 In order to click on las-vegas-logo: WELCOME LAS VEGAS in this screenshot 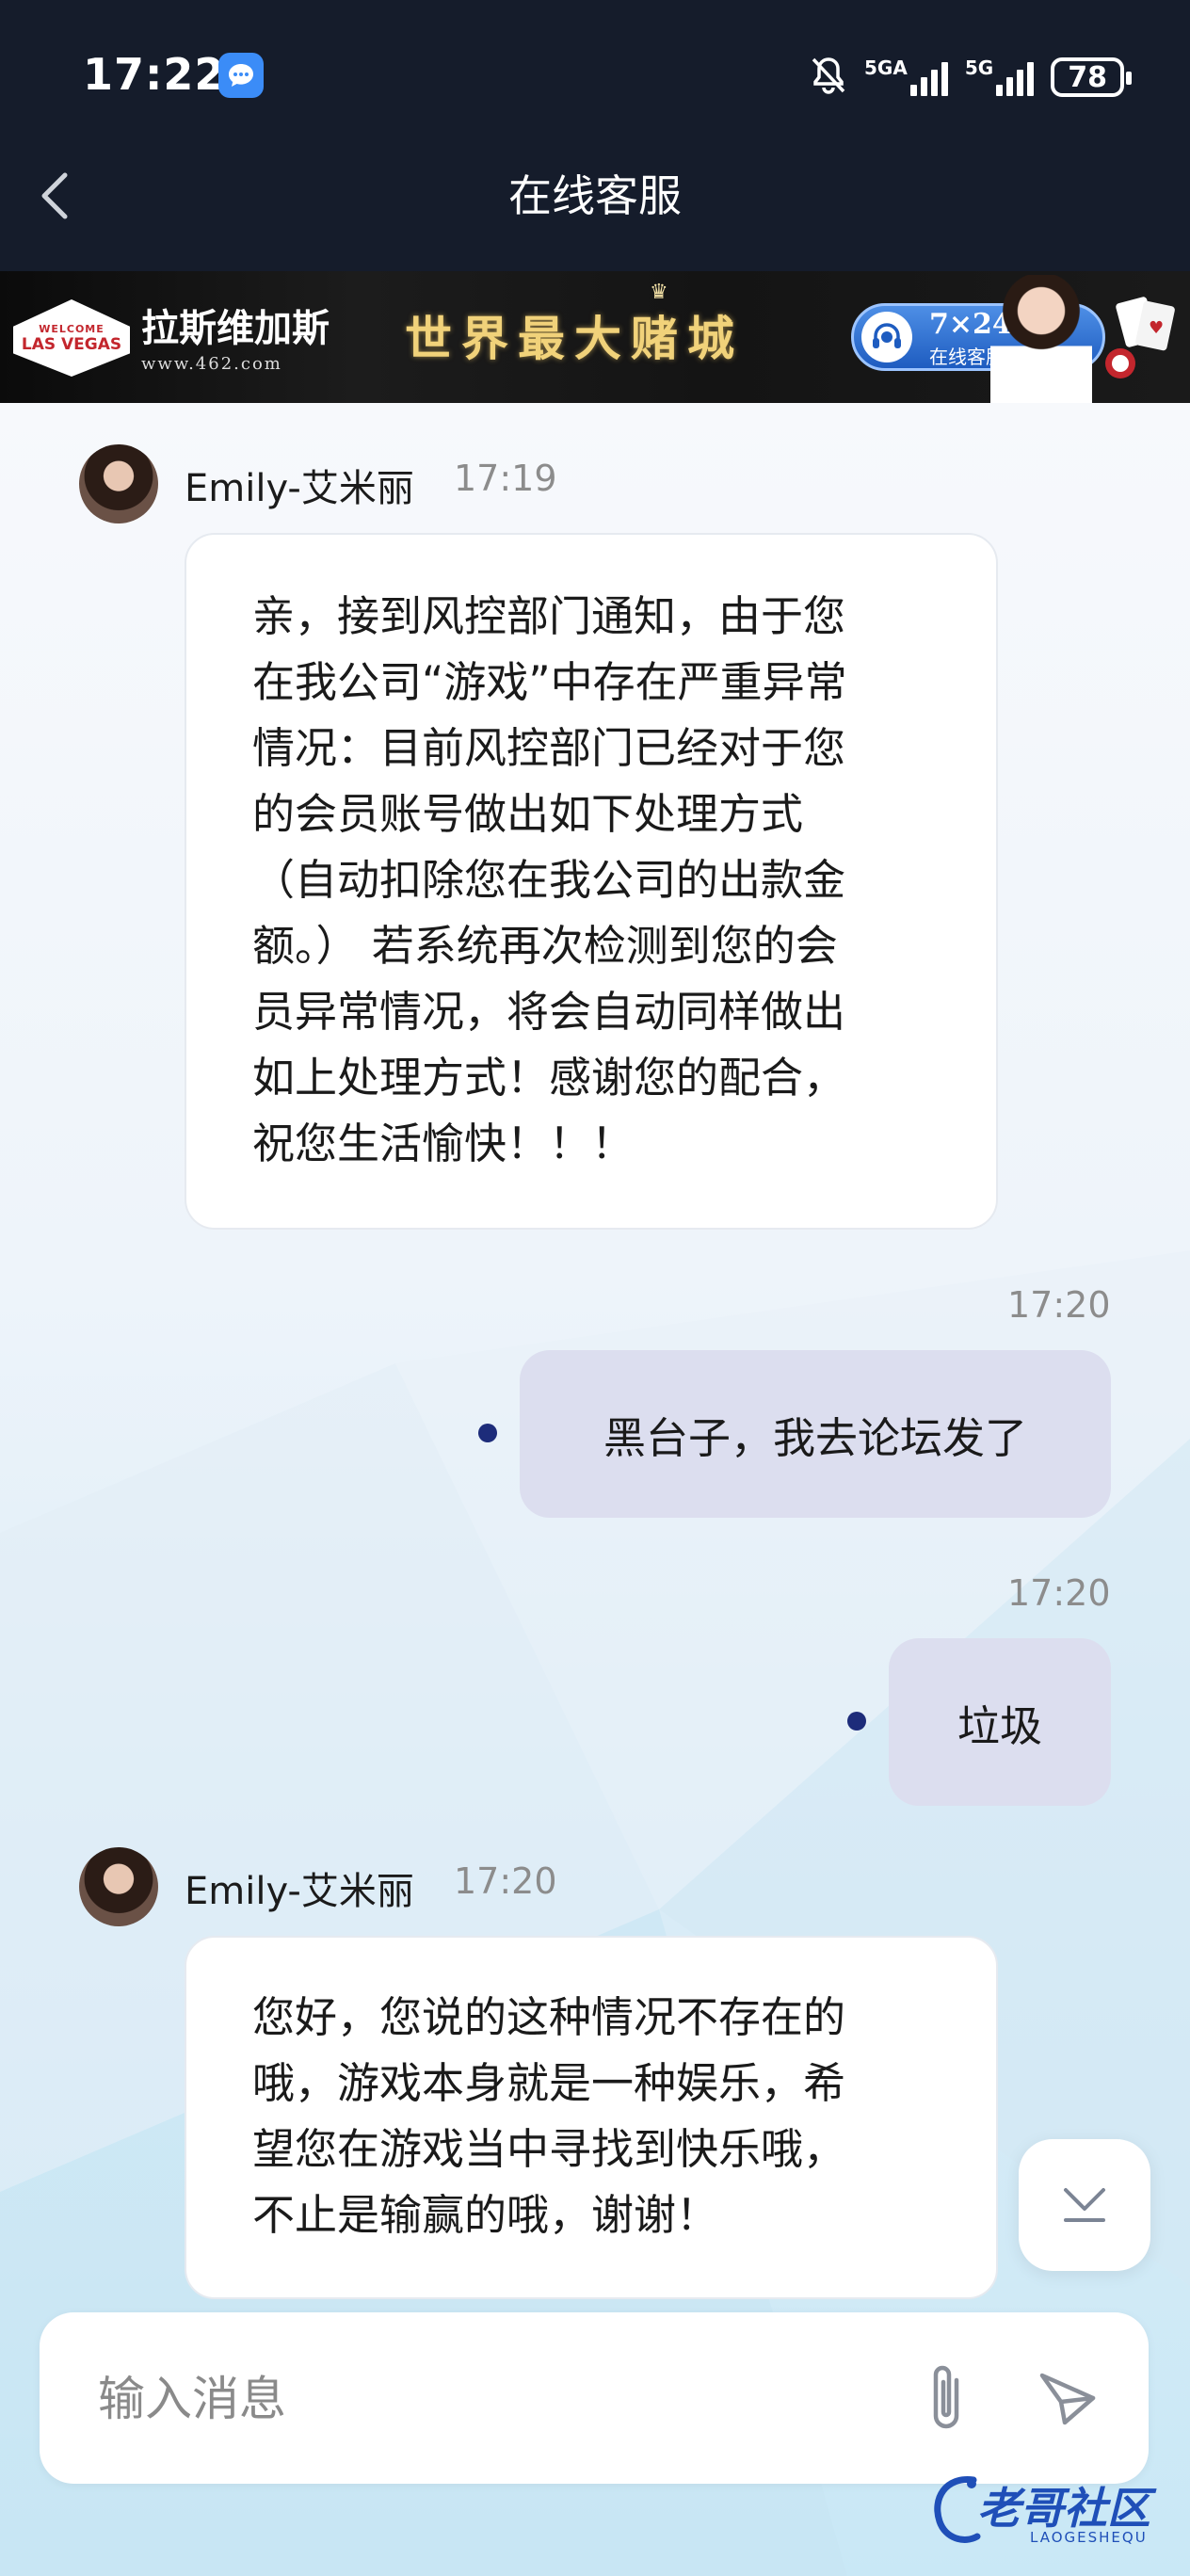, I will do `click(71, 338)`.